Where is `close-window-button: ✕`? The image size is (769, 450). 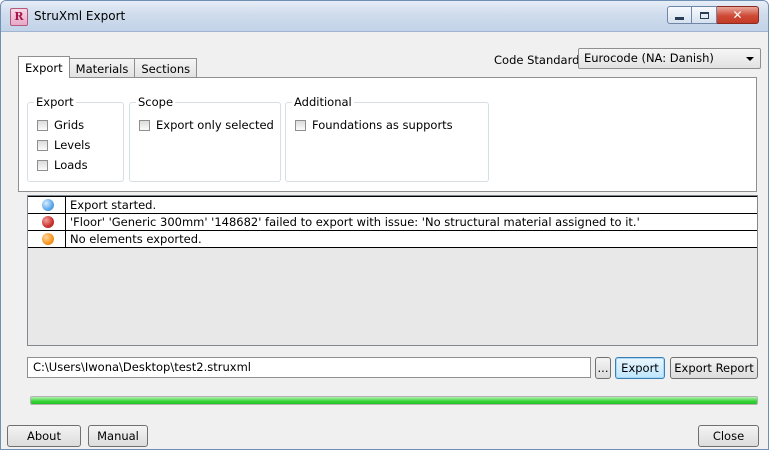 close-window-button: ✕ is located at coordinates (738, 15).